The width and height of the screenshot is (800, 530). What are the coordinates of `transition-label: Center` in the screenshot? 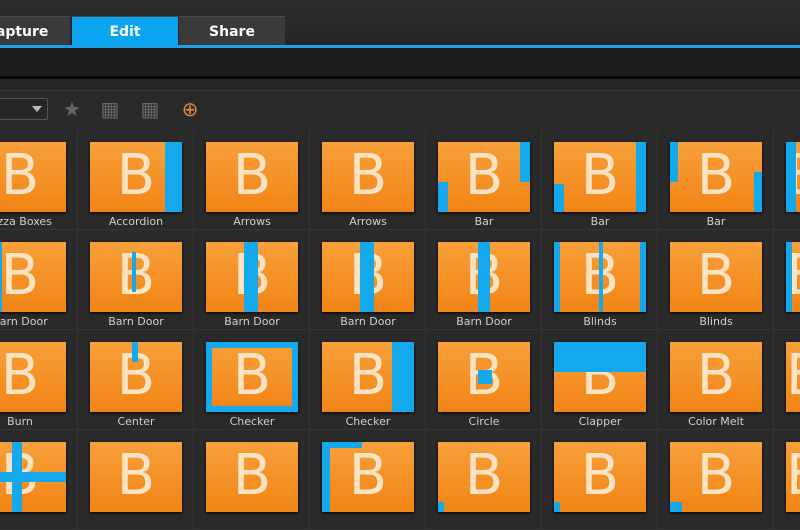 It's located at (136, 421).